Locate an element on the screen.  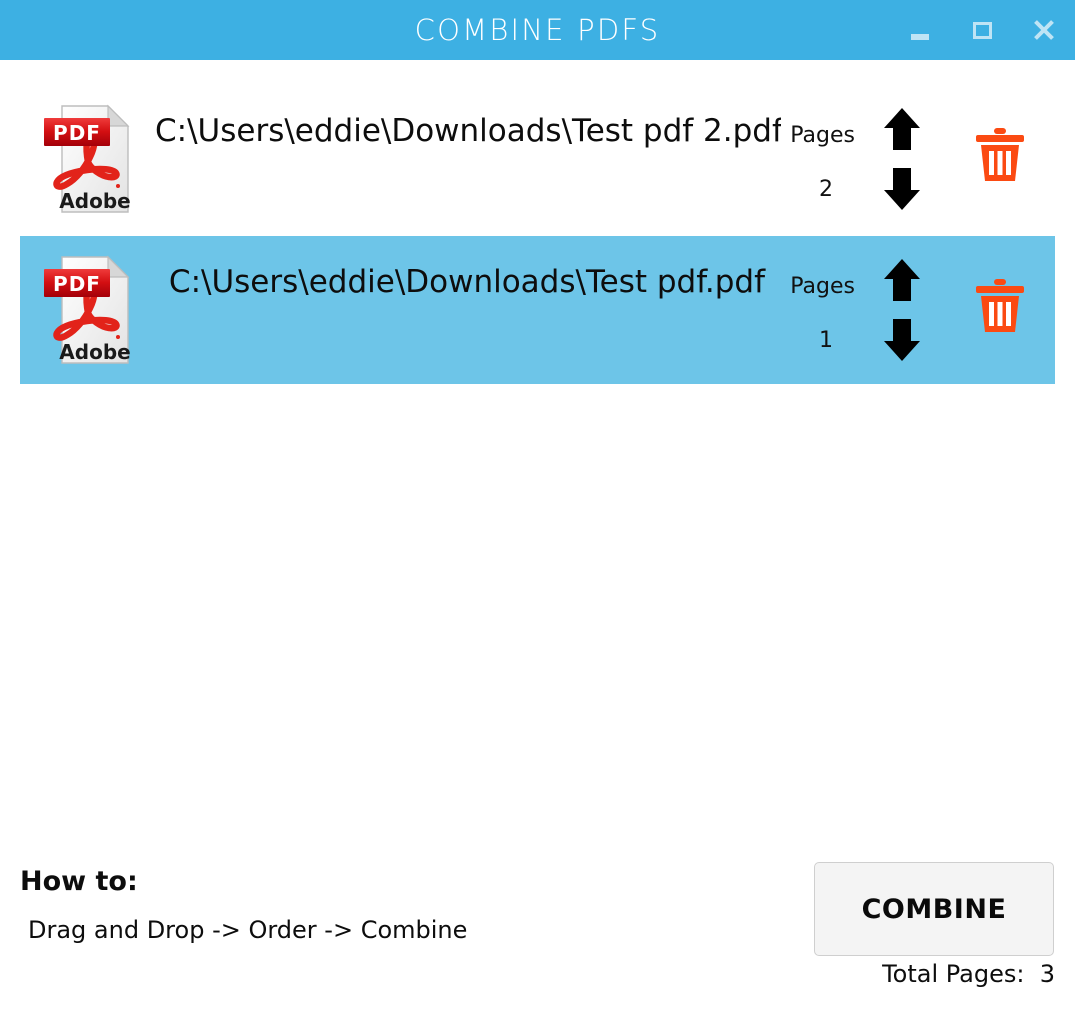
howto-steps-text: Drag and Drop -> Order -> Combine is located at coordinates (248, 930).